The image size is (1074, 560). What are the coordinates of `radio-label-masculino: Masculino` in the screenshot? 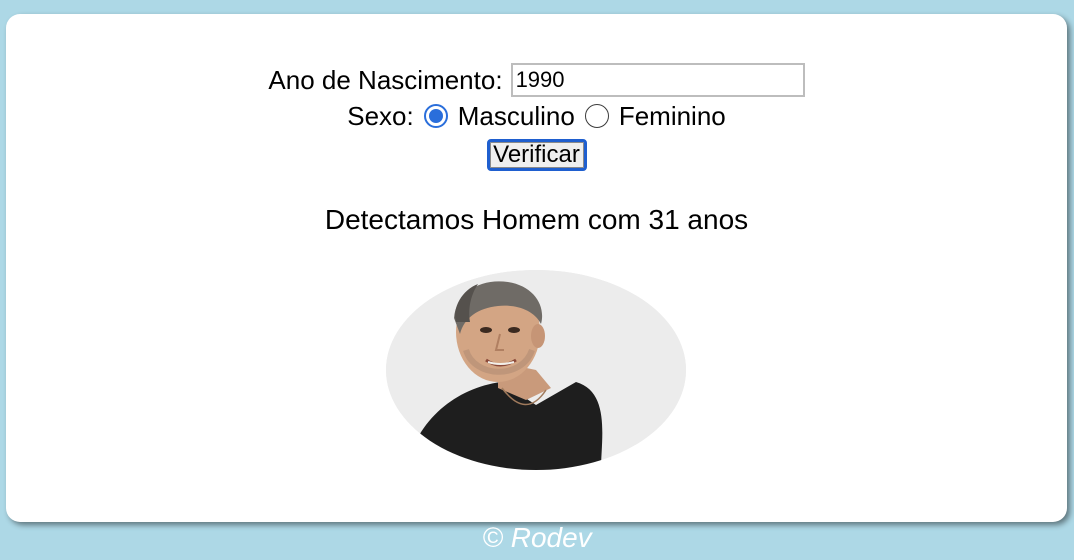 It's located at (516, 116).